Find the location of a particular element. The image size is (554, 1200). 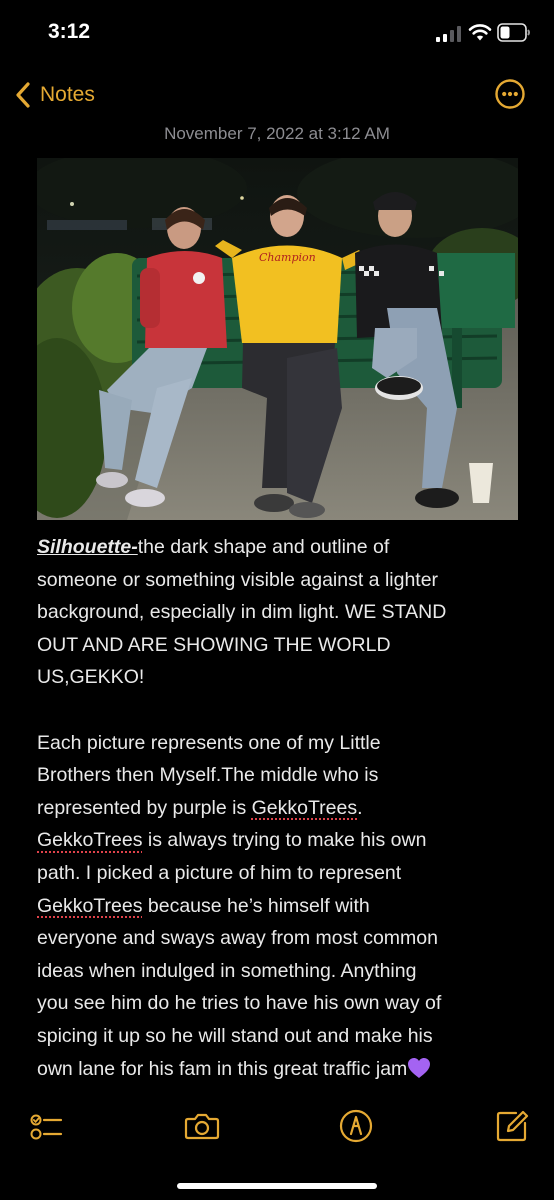

svg-text: Champion is located at coordinates (287, 257).